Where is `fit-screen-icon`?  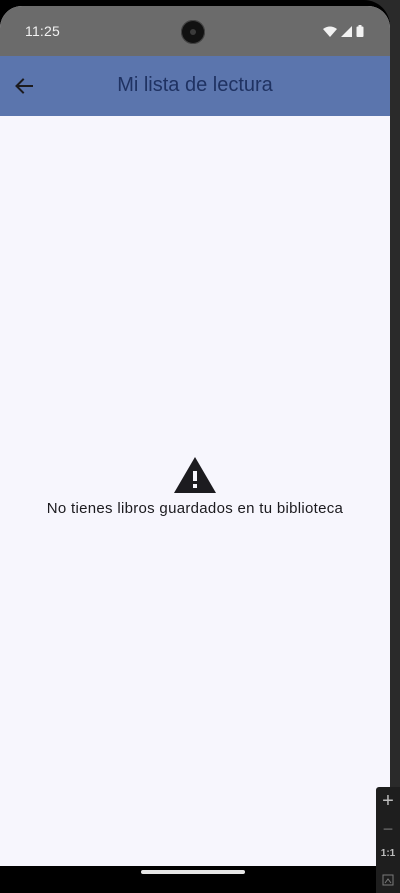
fit-screen-icon is located at coordinates (388, 880).